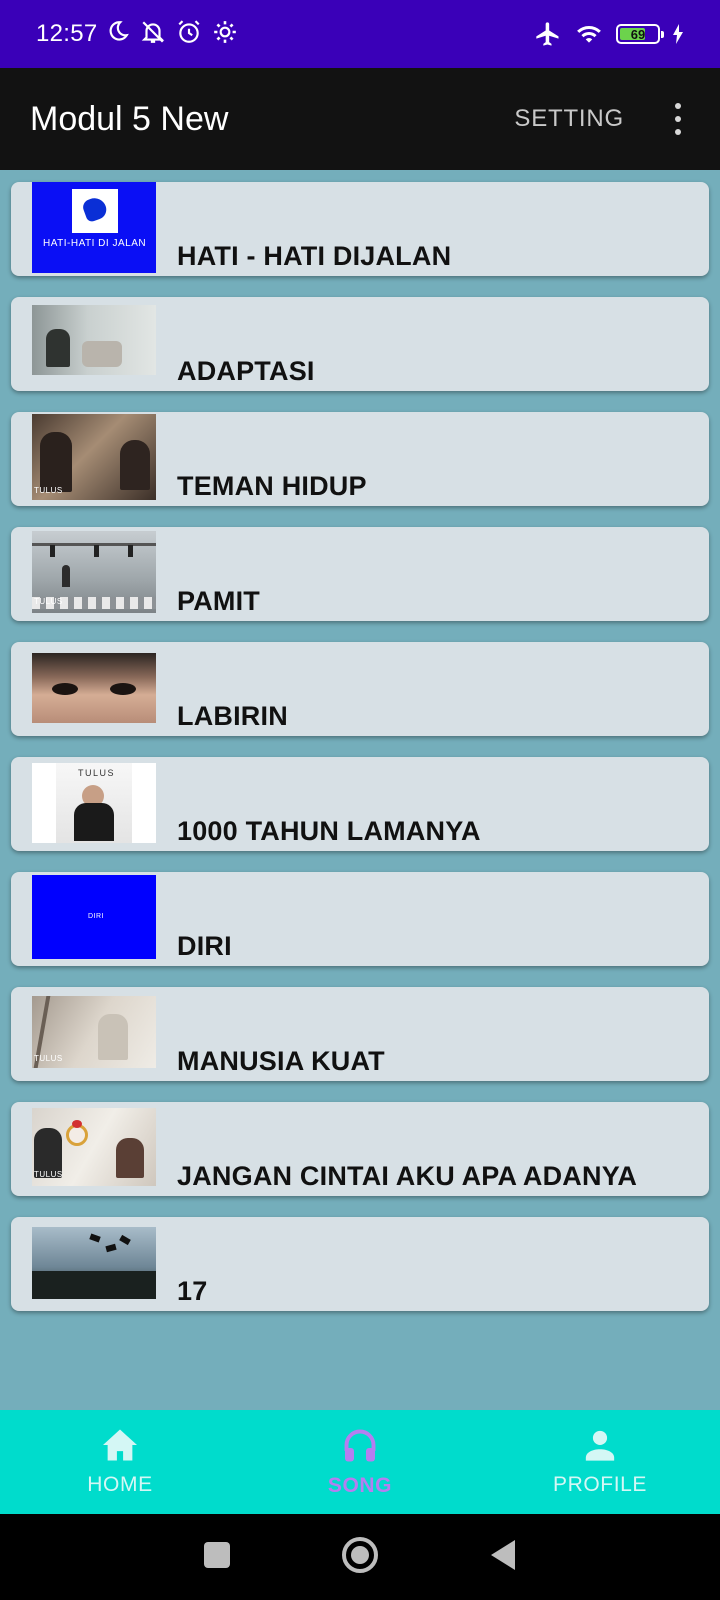 Image resolution: width=720 pixels, height=1600 pixels. I want to click on song-title: 1000 TAHUN LAMANYA, so click(329, 831).